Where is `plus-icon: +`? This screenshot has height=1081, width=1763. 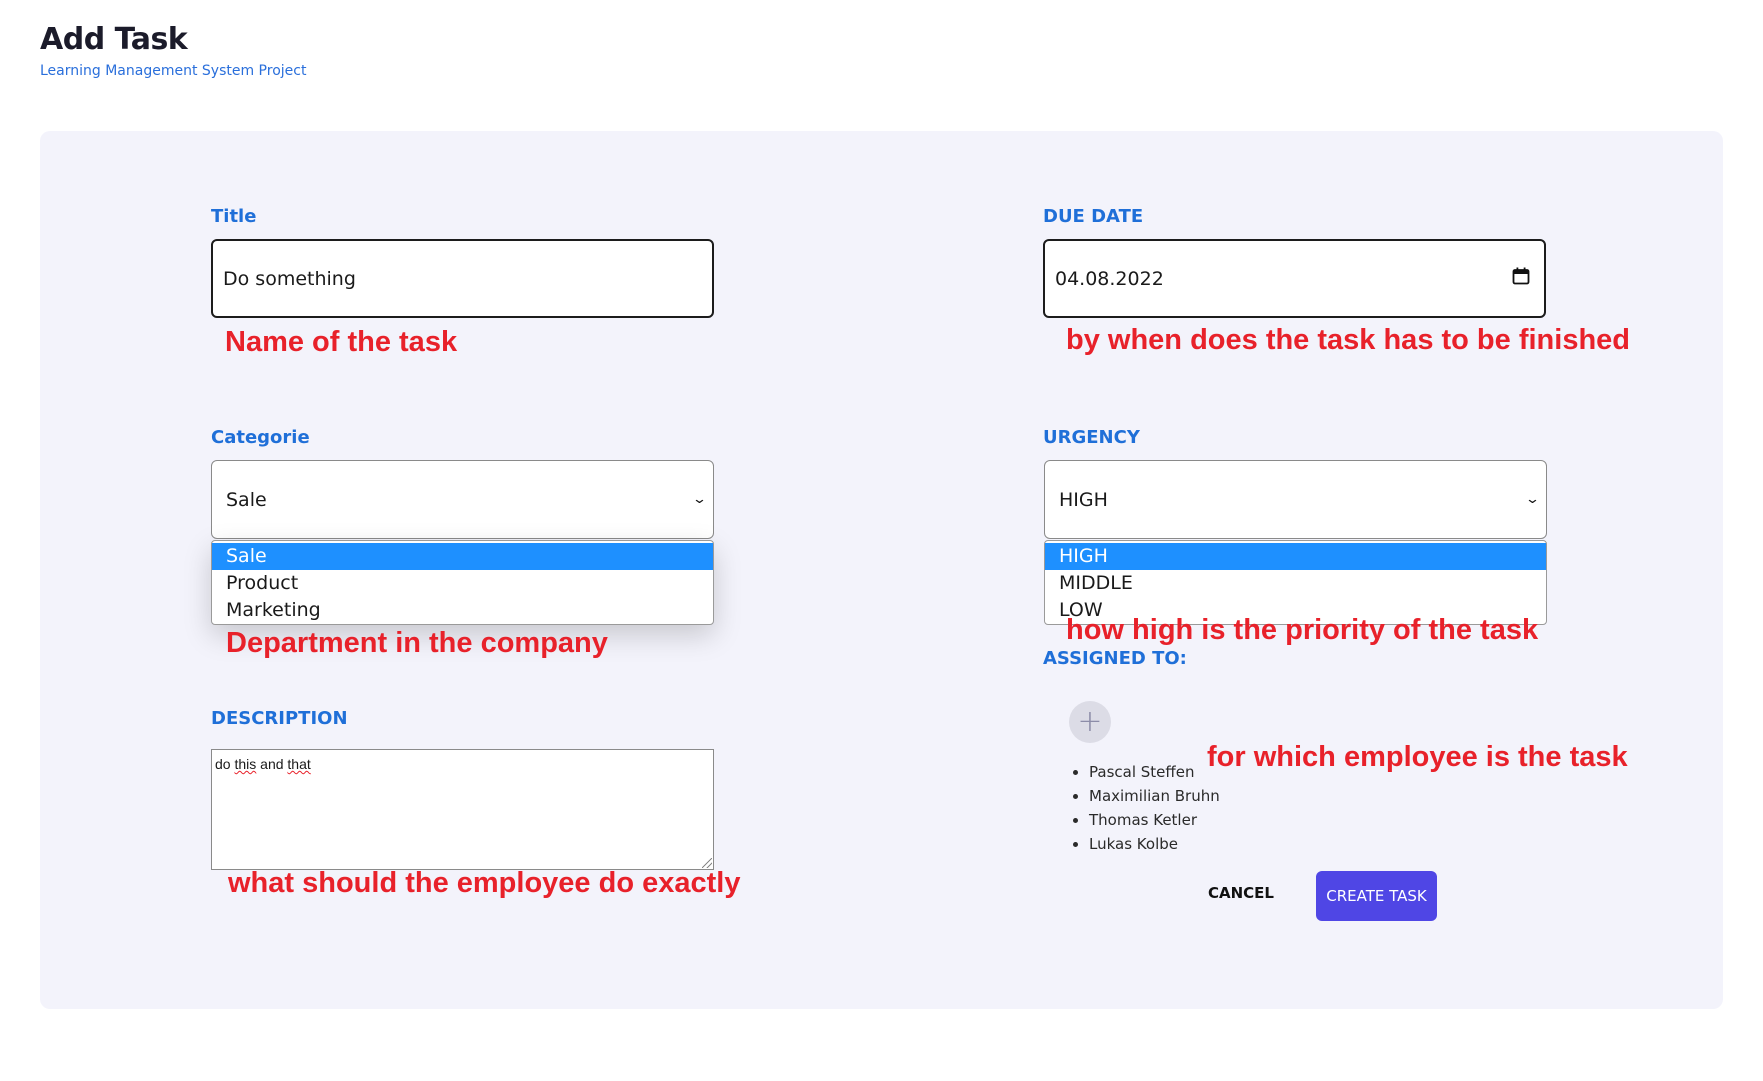 plus-icon: + is located at coordinates (1090, 722).